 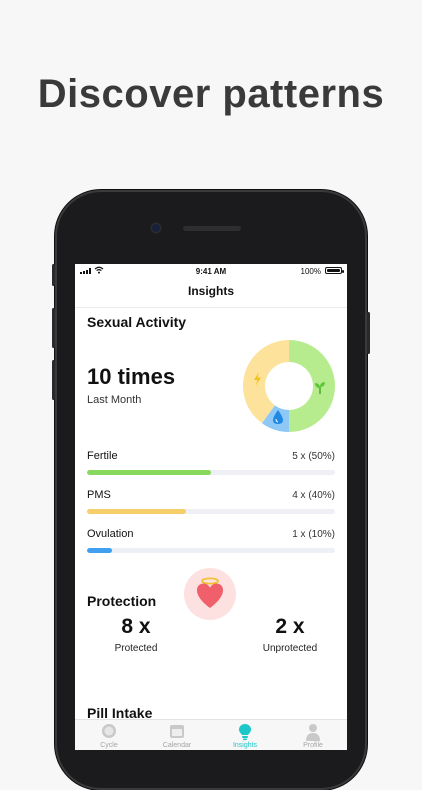 I want to click on front-camera, so click(x=156, y=228).